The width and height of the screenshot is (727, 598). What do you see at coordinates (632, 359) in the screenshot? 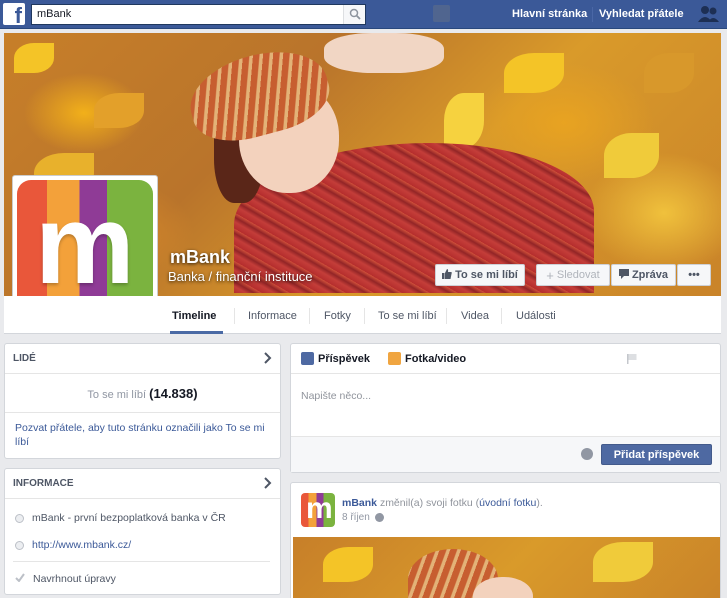
I see `flag-icon` at bounding box center [632, 359].